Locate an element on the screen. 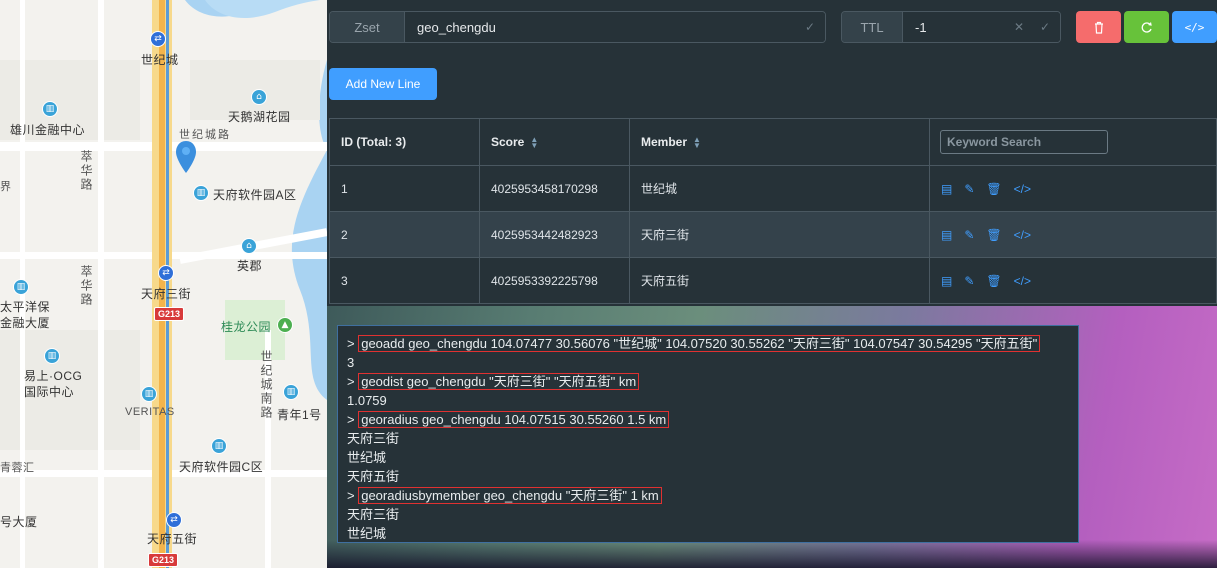 The height and width of the screenshot is (568, 1217). map-label-jie: 界 is located at coordinates (6, 187).